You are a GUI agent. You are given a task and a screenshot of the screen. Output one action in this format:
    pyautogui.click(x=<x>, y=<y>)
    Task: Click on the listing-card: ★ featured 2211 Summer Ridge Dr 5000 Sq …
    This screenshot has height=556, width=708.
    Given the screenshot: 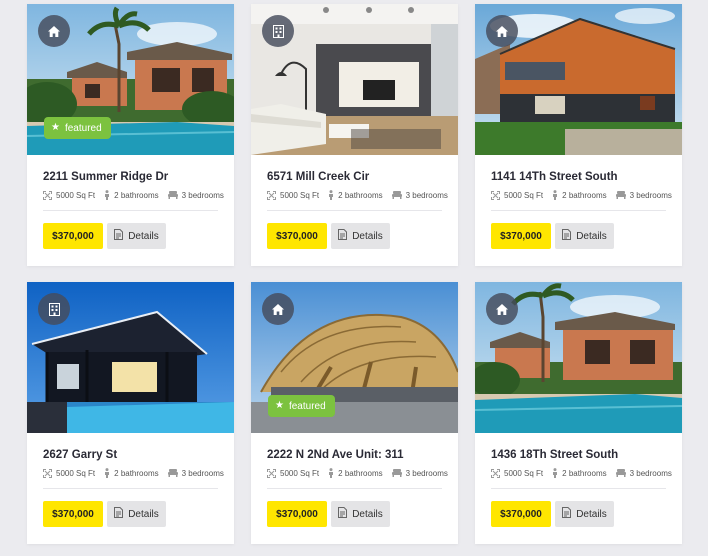 What is the action you would take?
    pyautogui.click(x=130, y=135)
    